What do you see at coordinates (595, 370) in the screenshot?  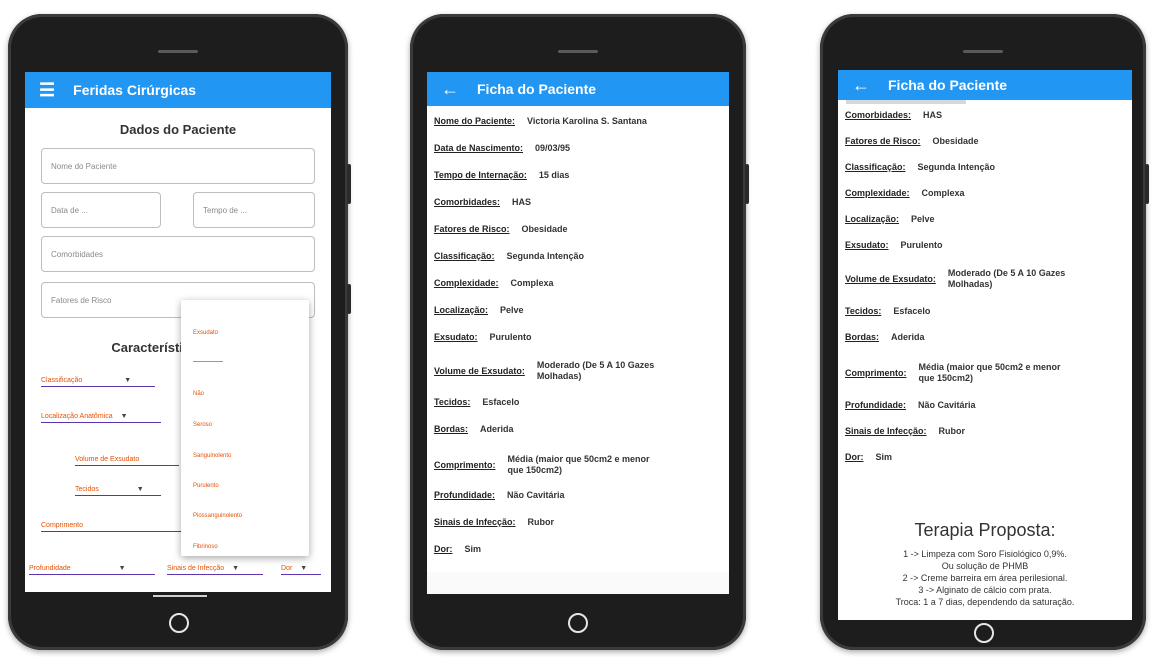 I see `record-value: Moderado (De 5 A 10 Gazes Molhadas)` at bounding box center [595, 370].